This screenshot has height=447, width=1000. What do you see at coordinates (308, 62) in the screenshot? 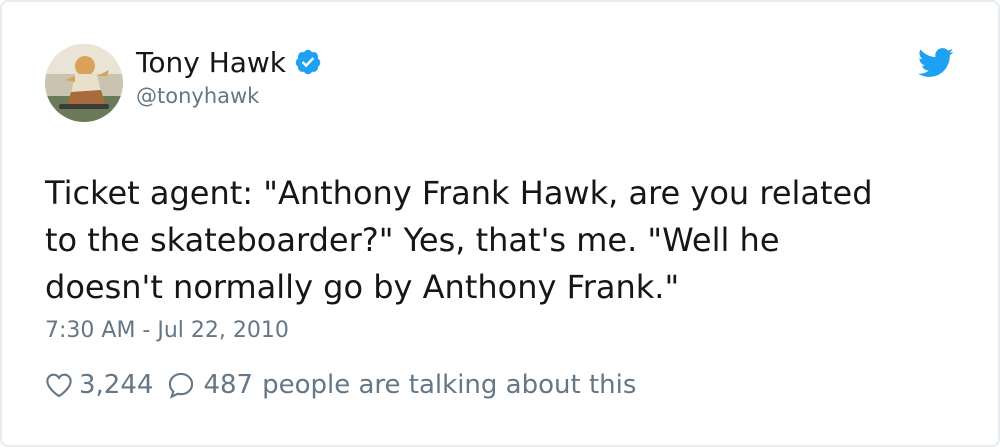
I see `verified-badge-icon` at bounding box center [308, 62].